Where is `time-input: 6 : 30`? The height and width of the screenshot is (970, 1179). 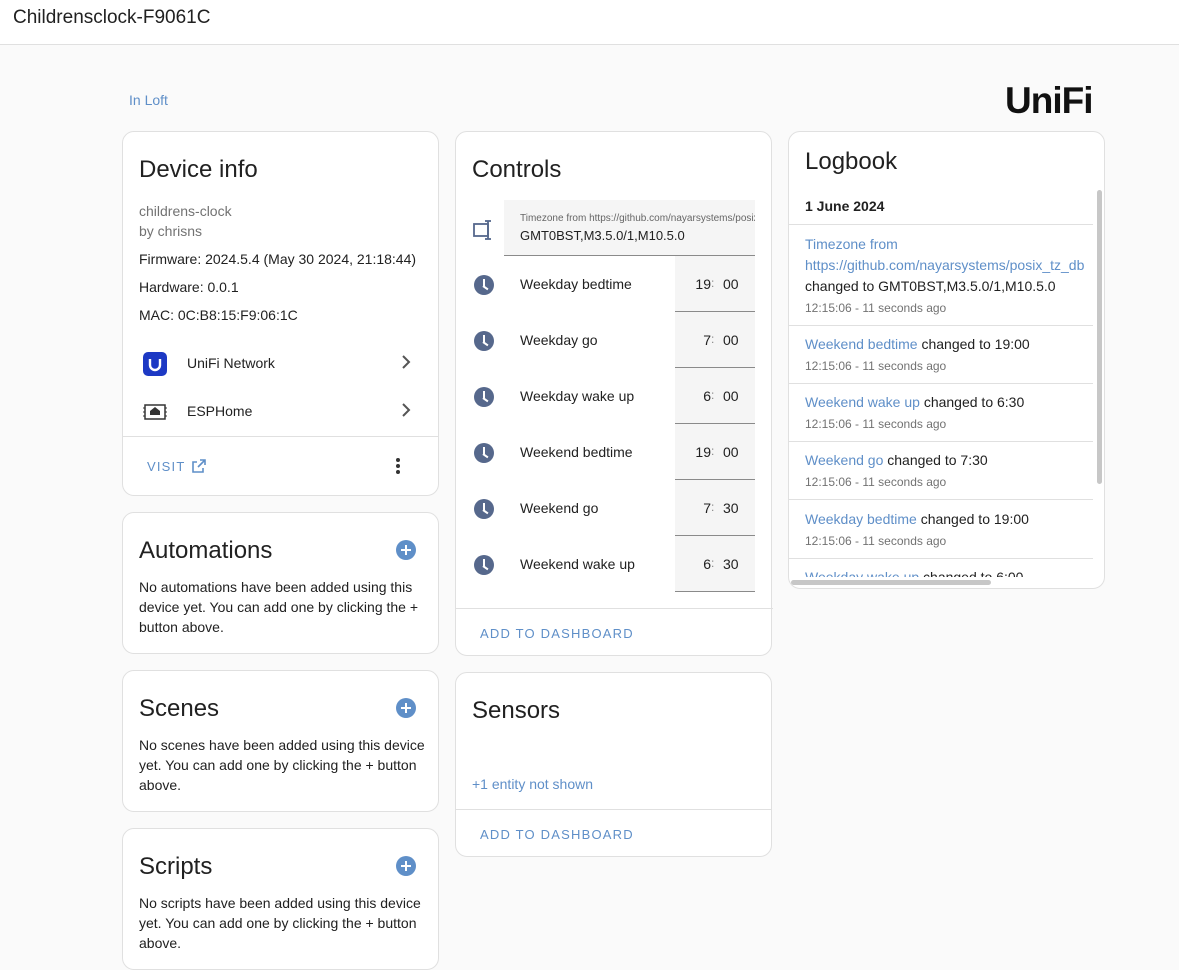
time-input: 6 : 30 is located at coordinates (715, 564).